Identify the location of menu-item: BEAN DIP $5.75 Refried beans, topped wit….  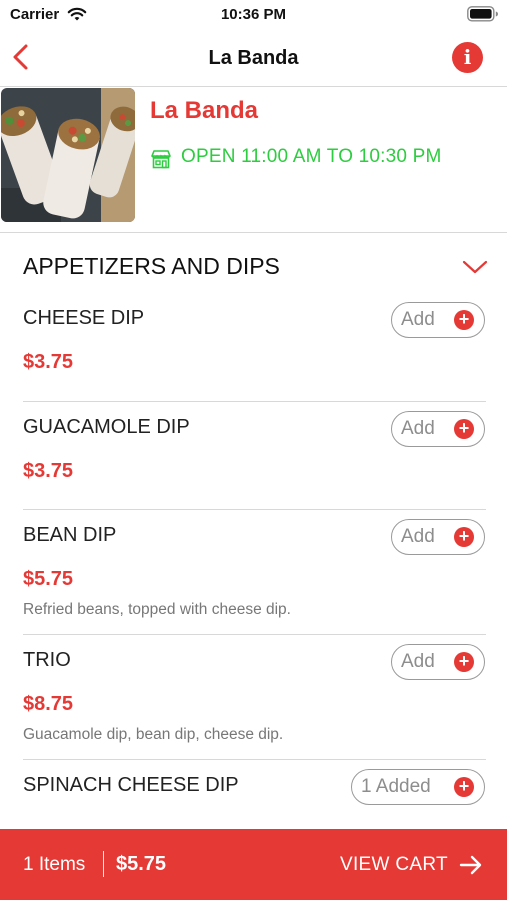
(254, 577).